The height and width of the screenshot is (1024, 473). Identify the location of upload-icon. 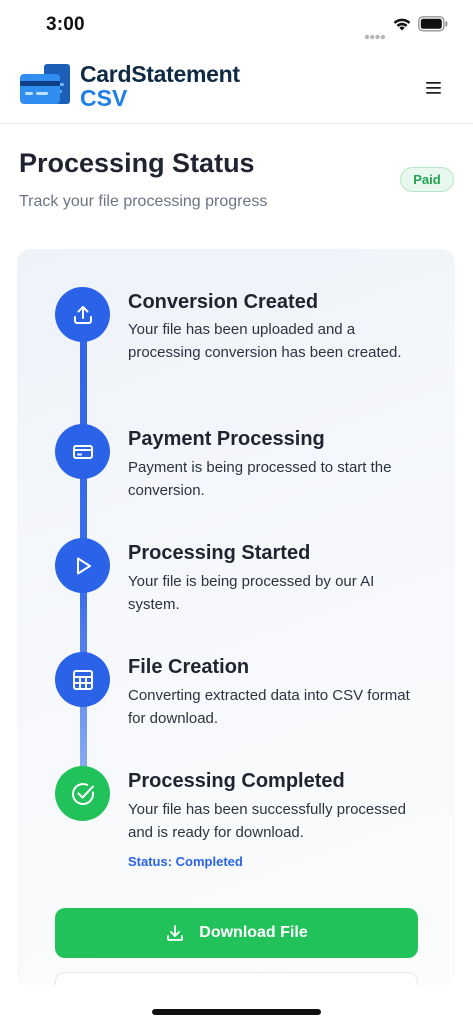
(82, 314).